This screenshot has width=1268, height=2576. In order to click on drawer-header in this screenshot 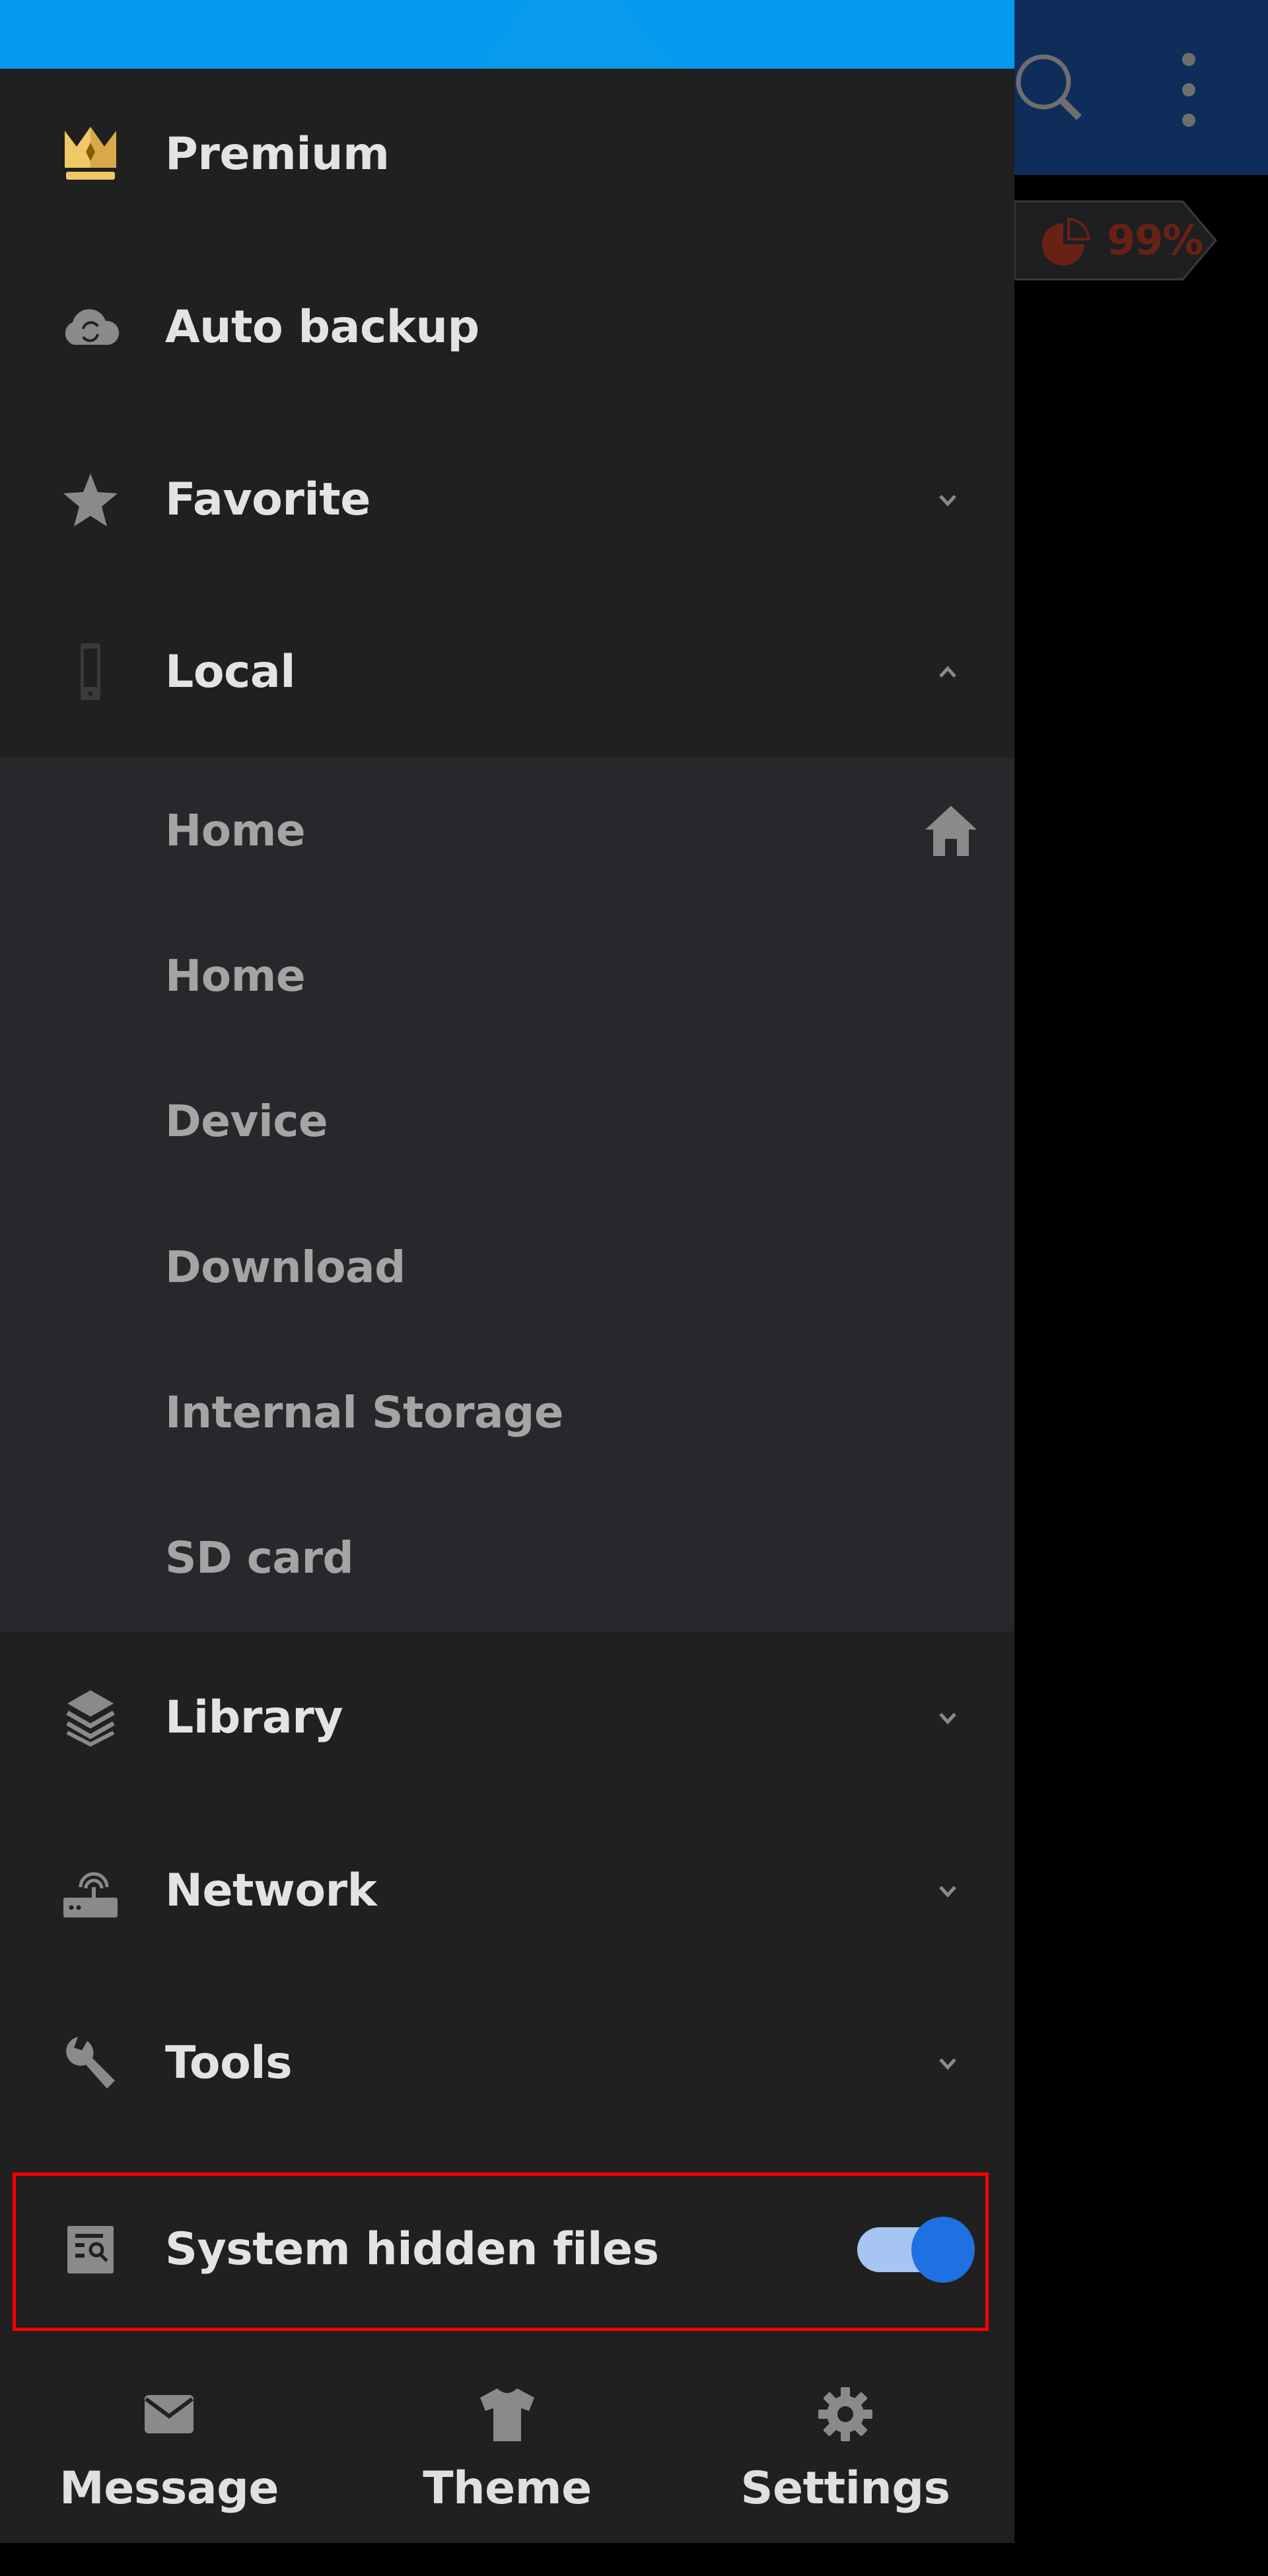, I will do `click(507, 34)`.